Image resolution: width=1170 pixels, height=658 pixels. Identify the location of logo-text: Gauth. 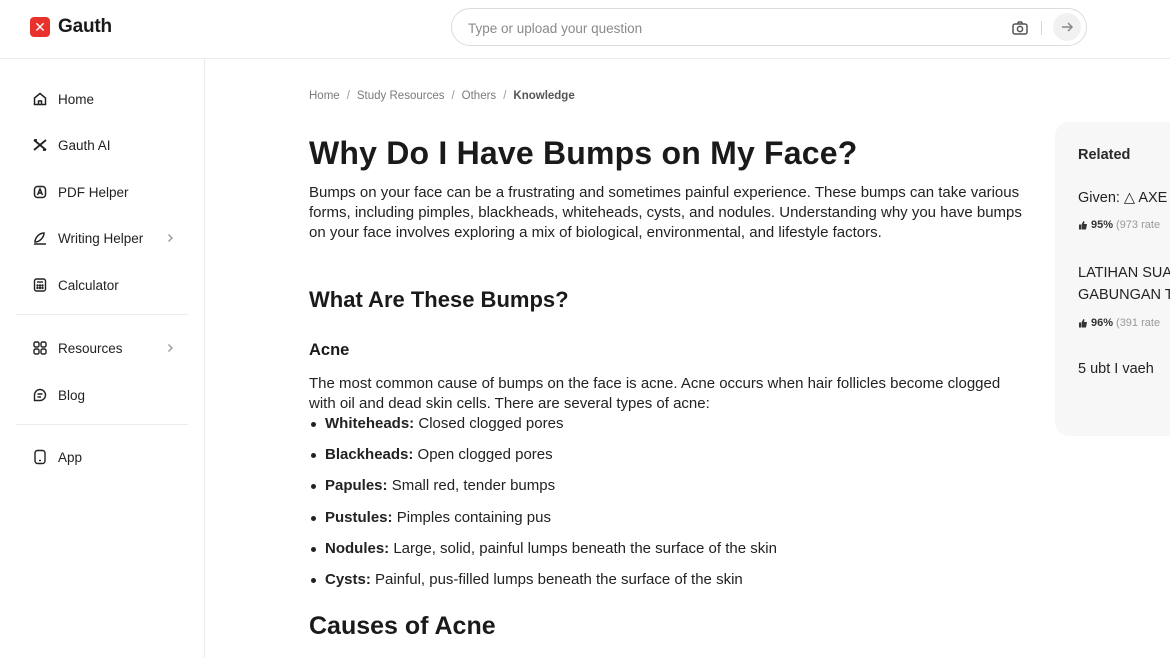
(85, 26).